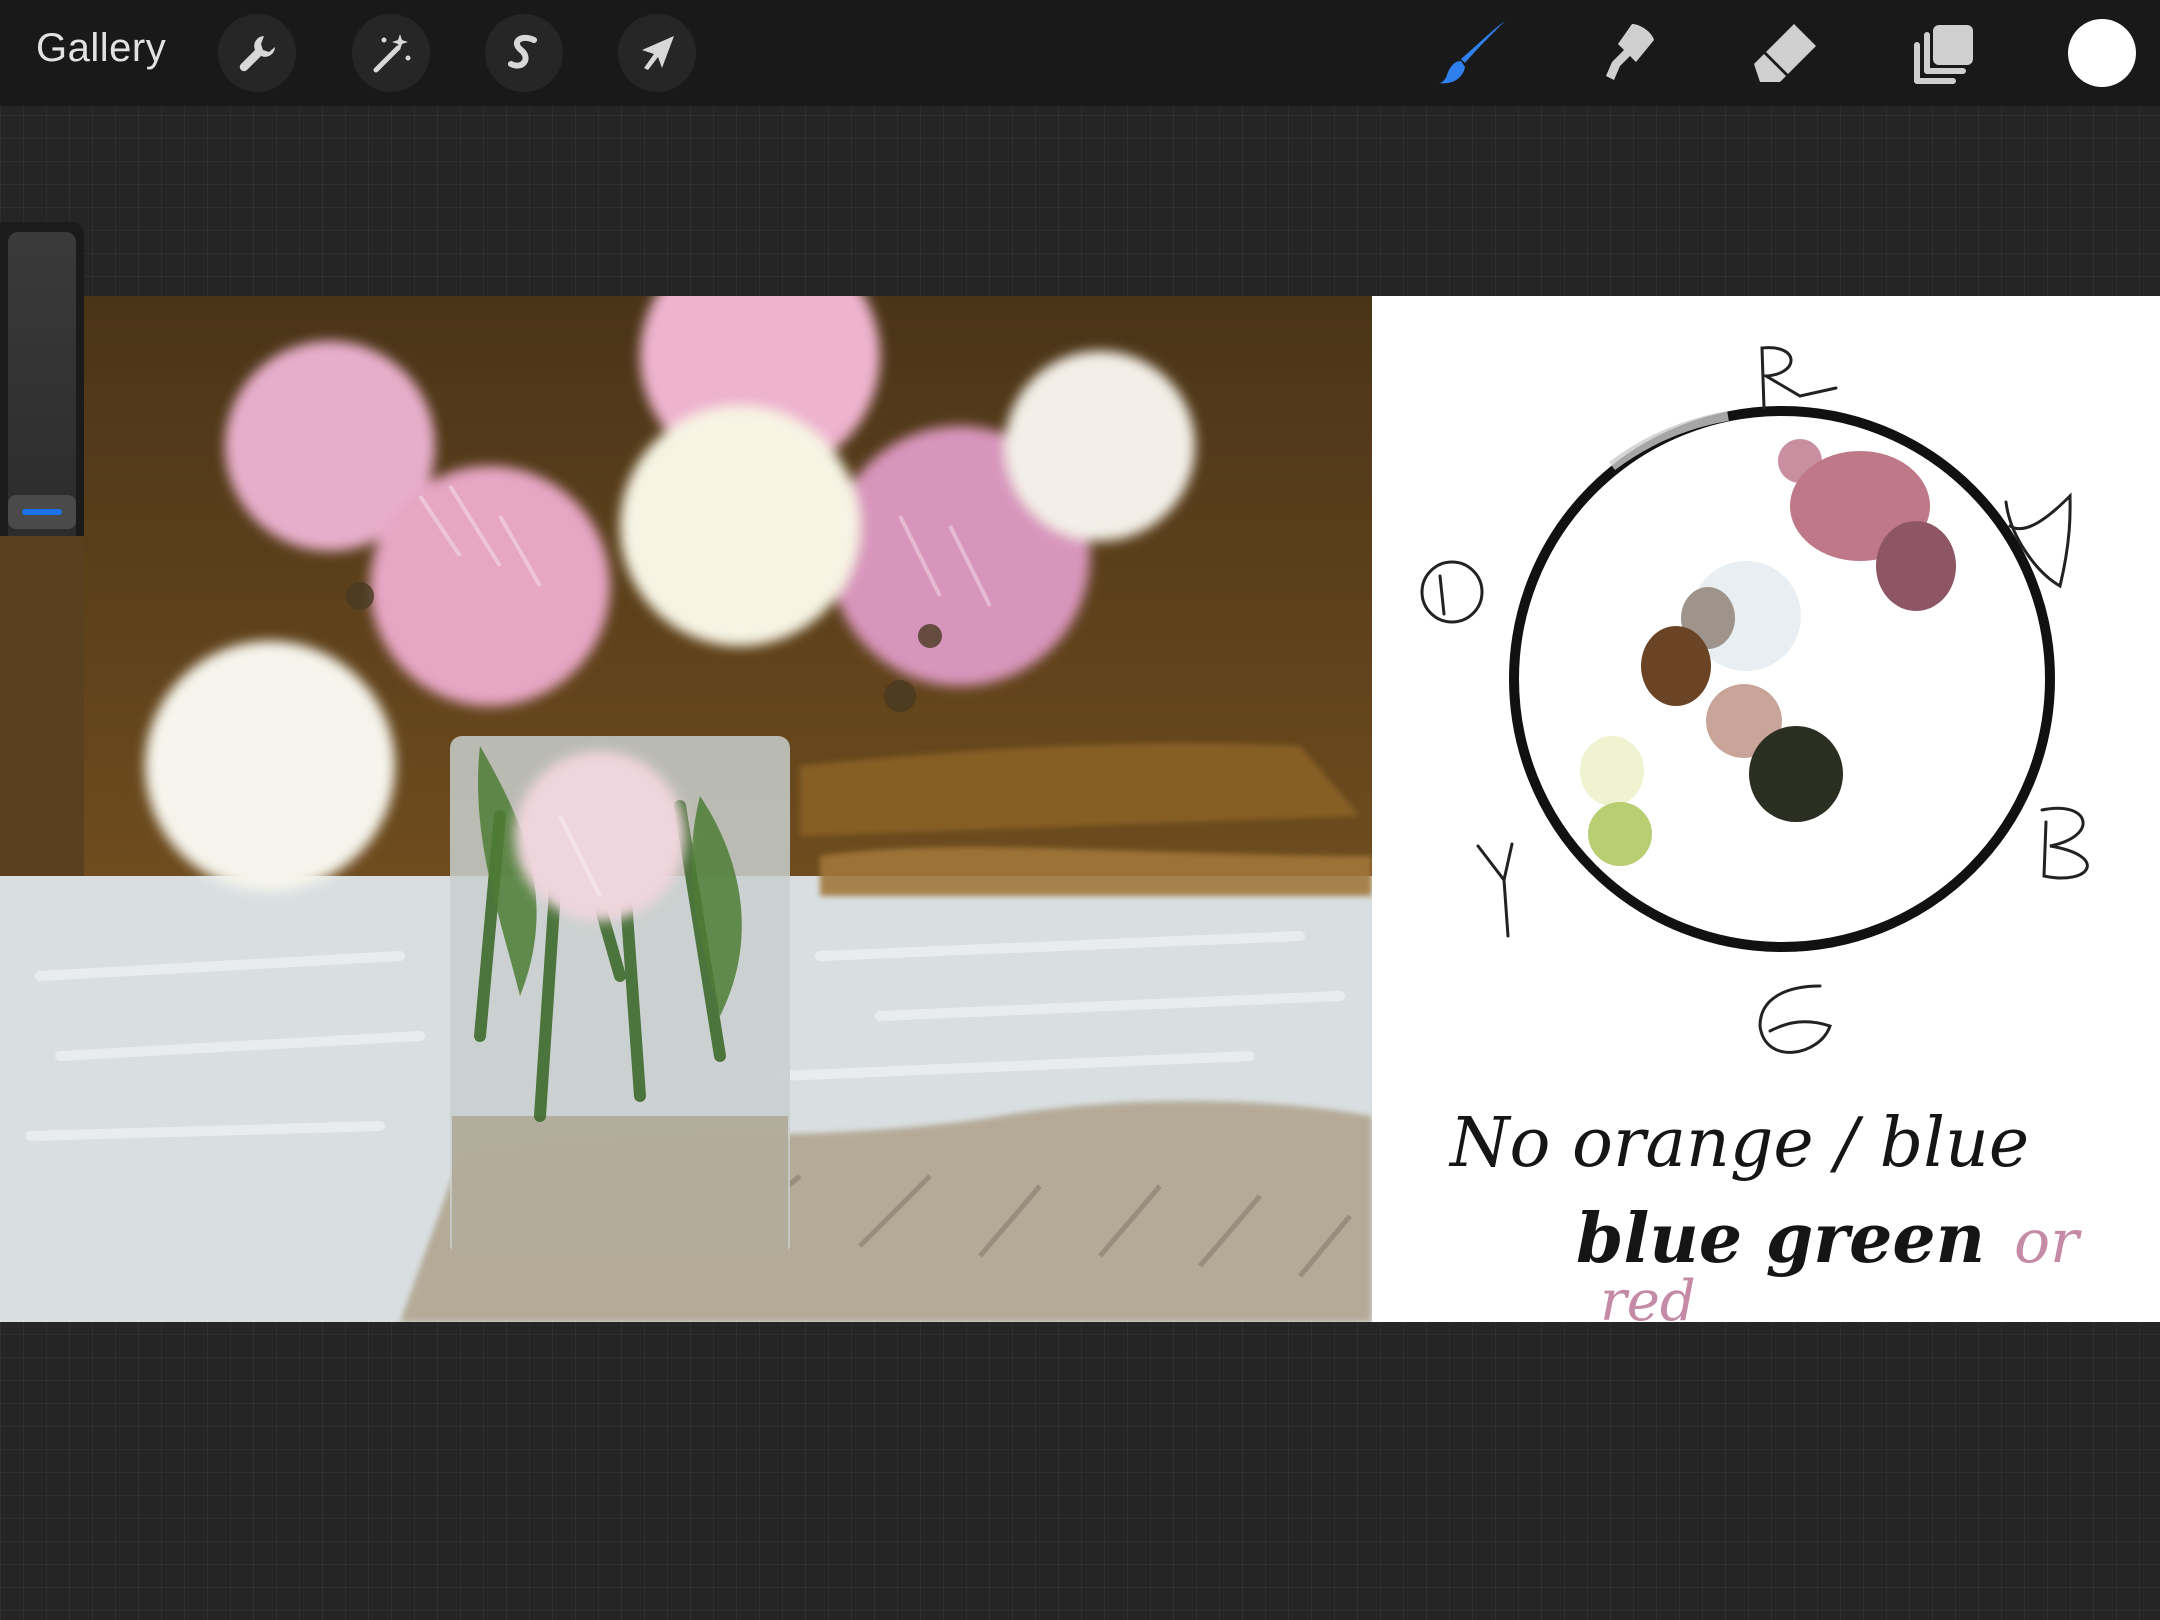 This screenshot has height=1620, width=2160. I want to click on smudge-button, so click(1629, 53).